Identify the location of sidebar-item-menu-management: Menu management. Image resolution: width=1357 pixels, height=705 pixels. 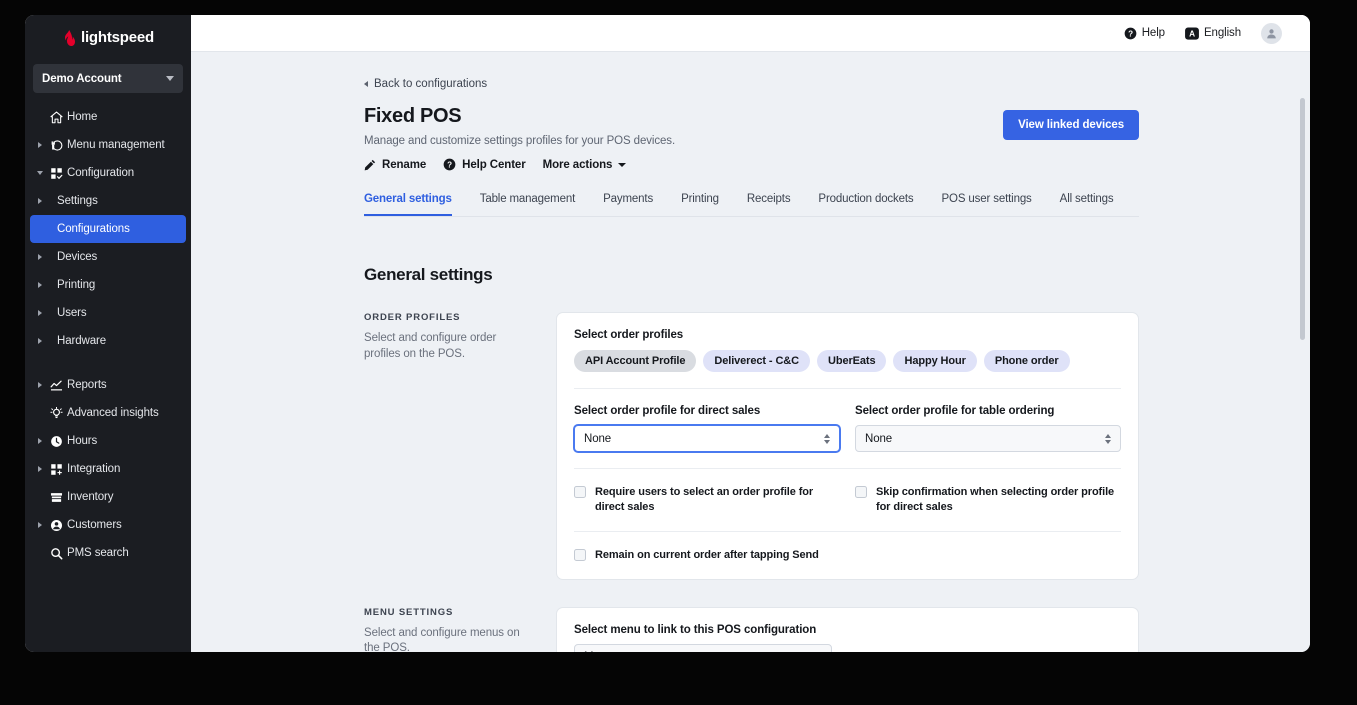
(108, 145).